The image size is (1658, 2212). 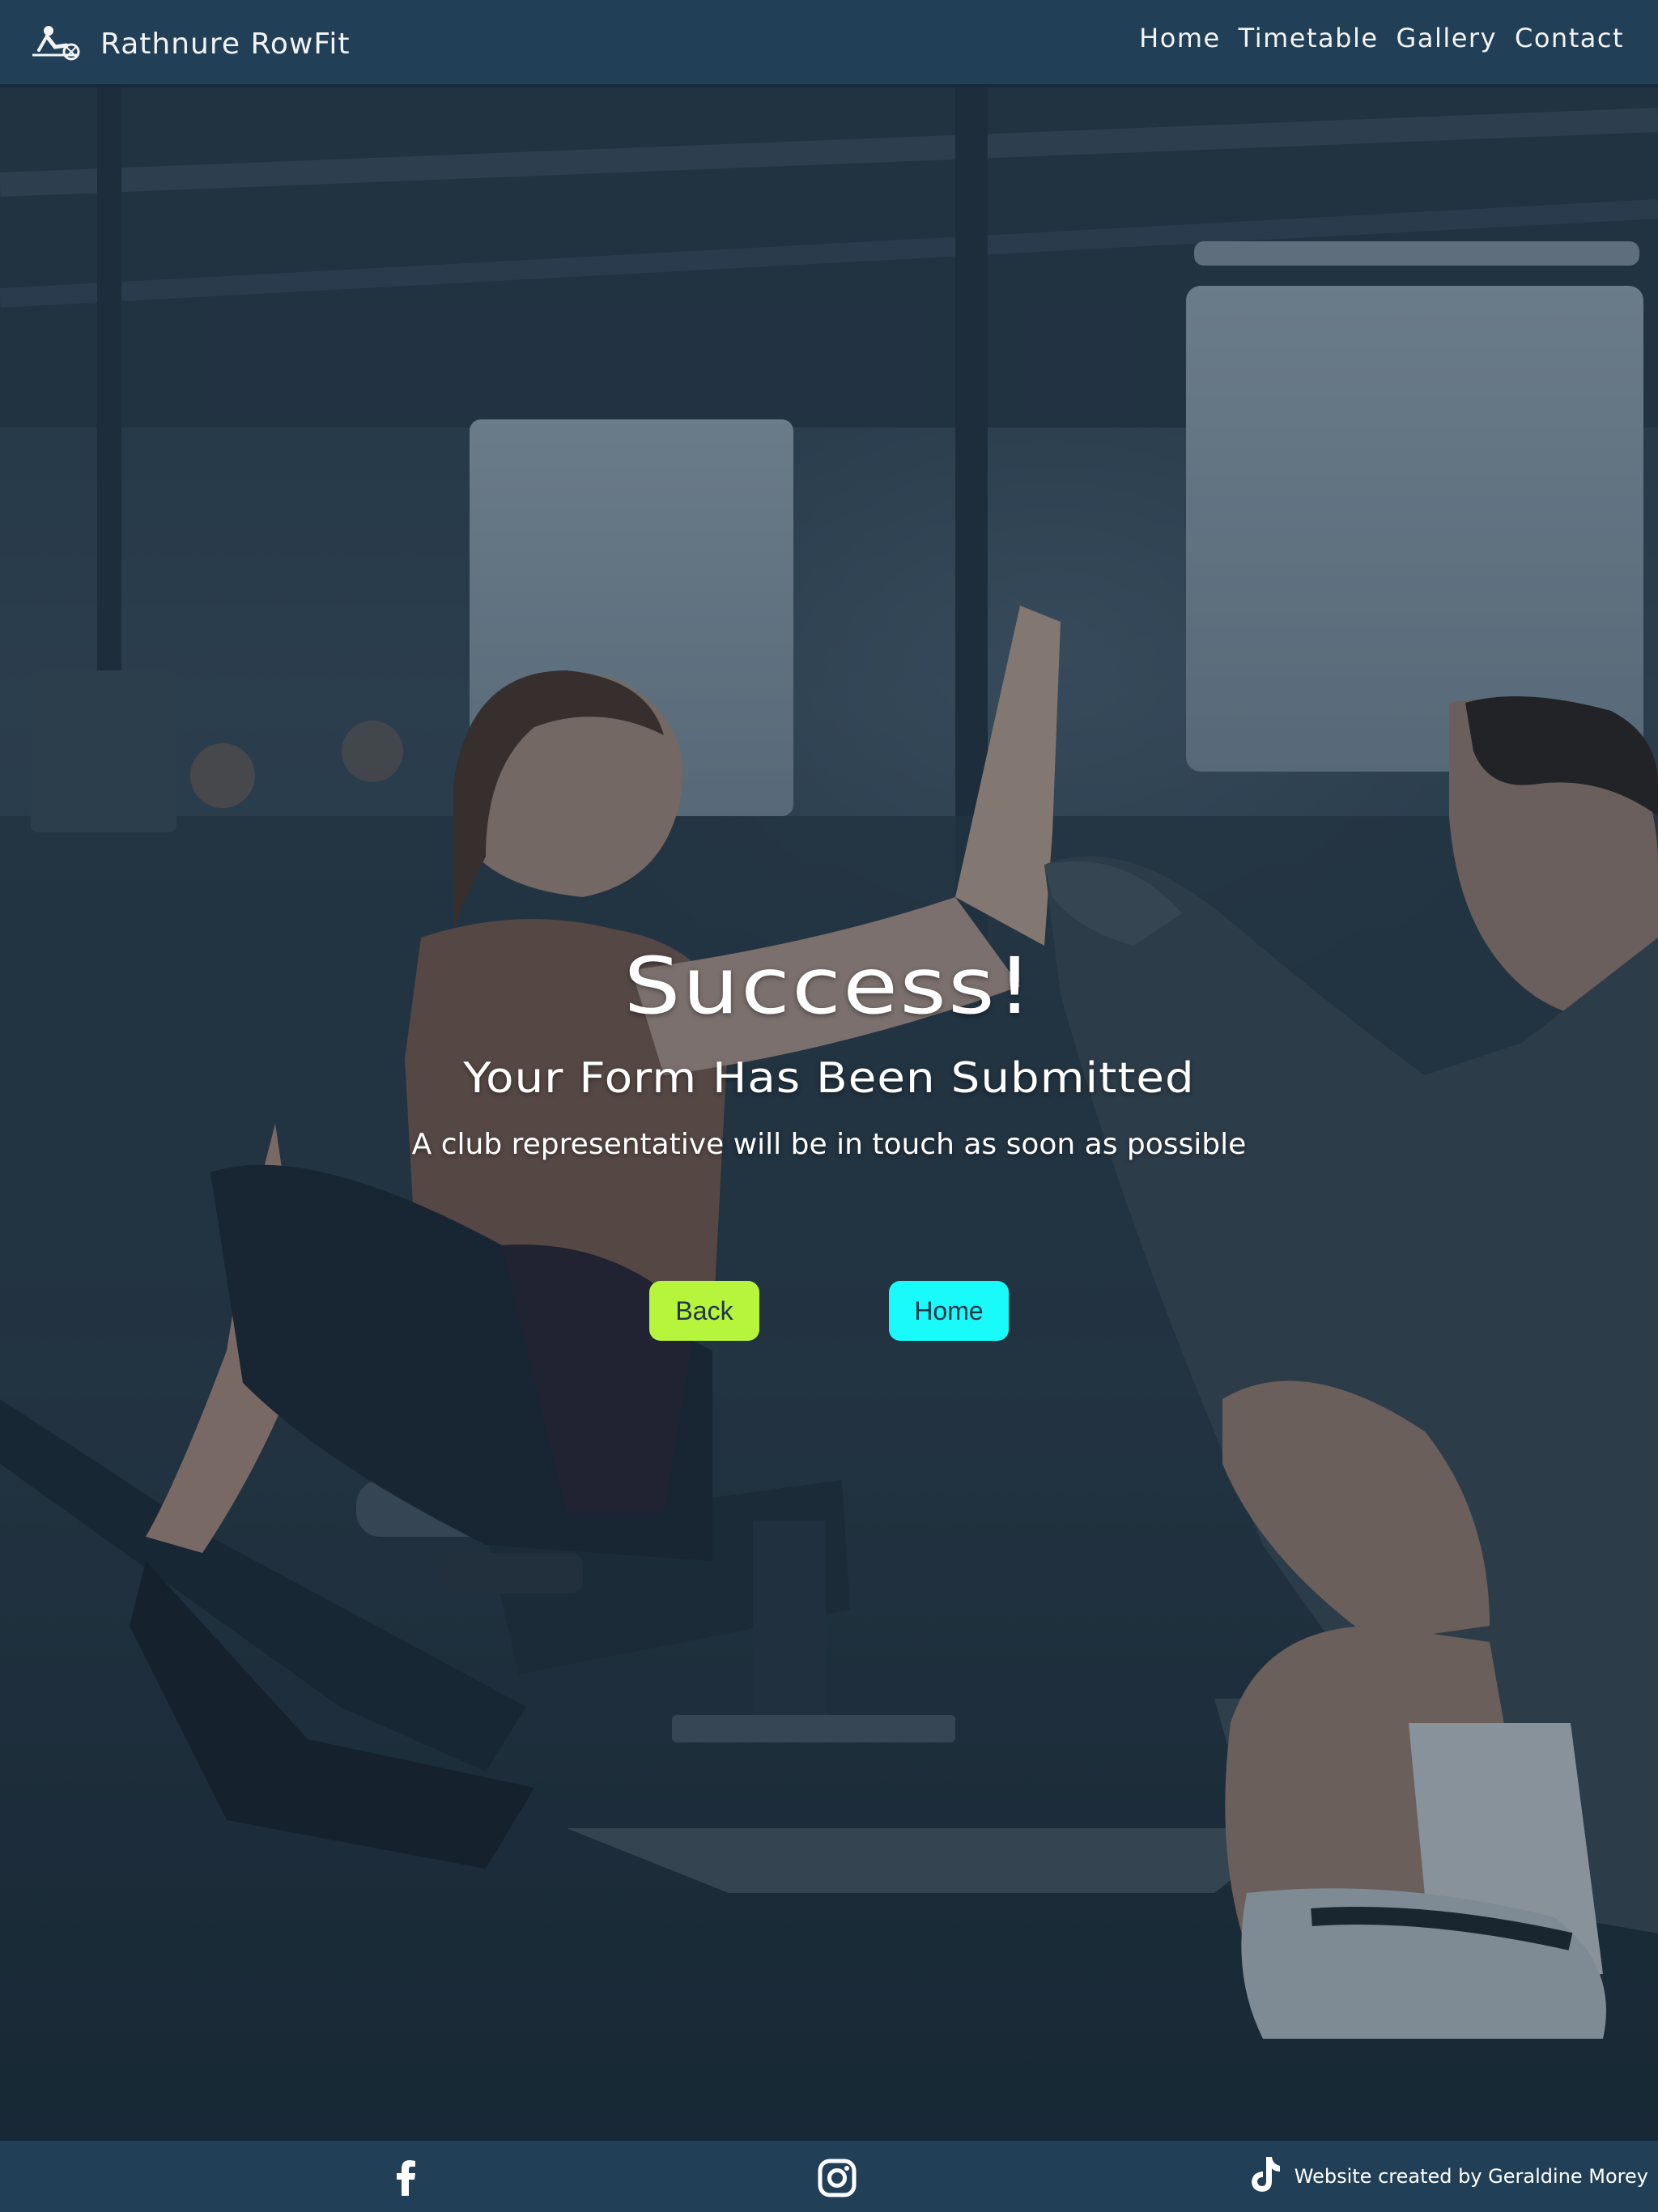 What do you see at coordinates (829, 1079) in the screenshot?
I see `form-submitted-subheading: Your Form Has Been Submitted` at bounding box center [829, 1079].